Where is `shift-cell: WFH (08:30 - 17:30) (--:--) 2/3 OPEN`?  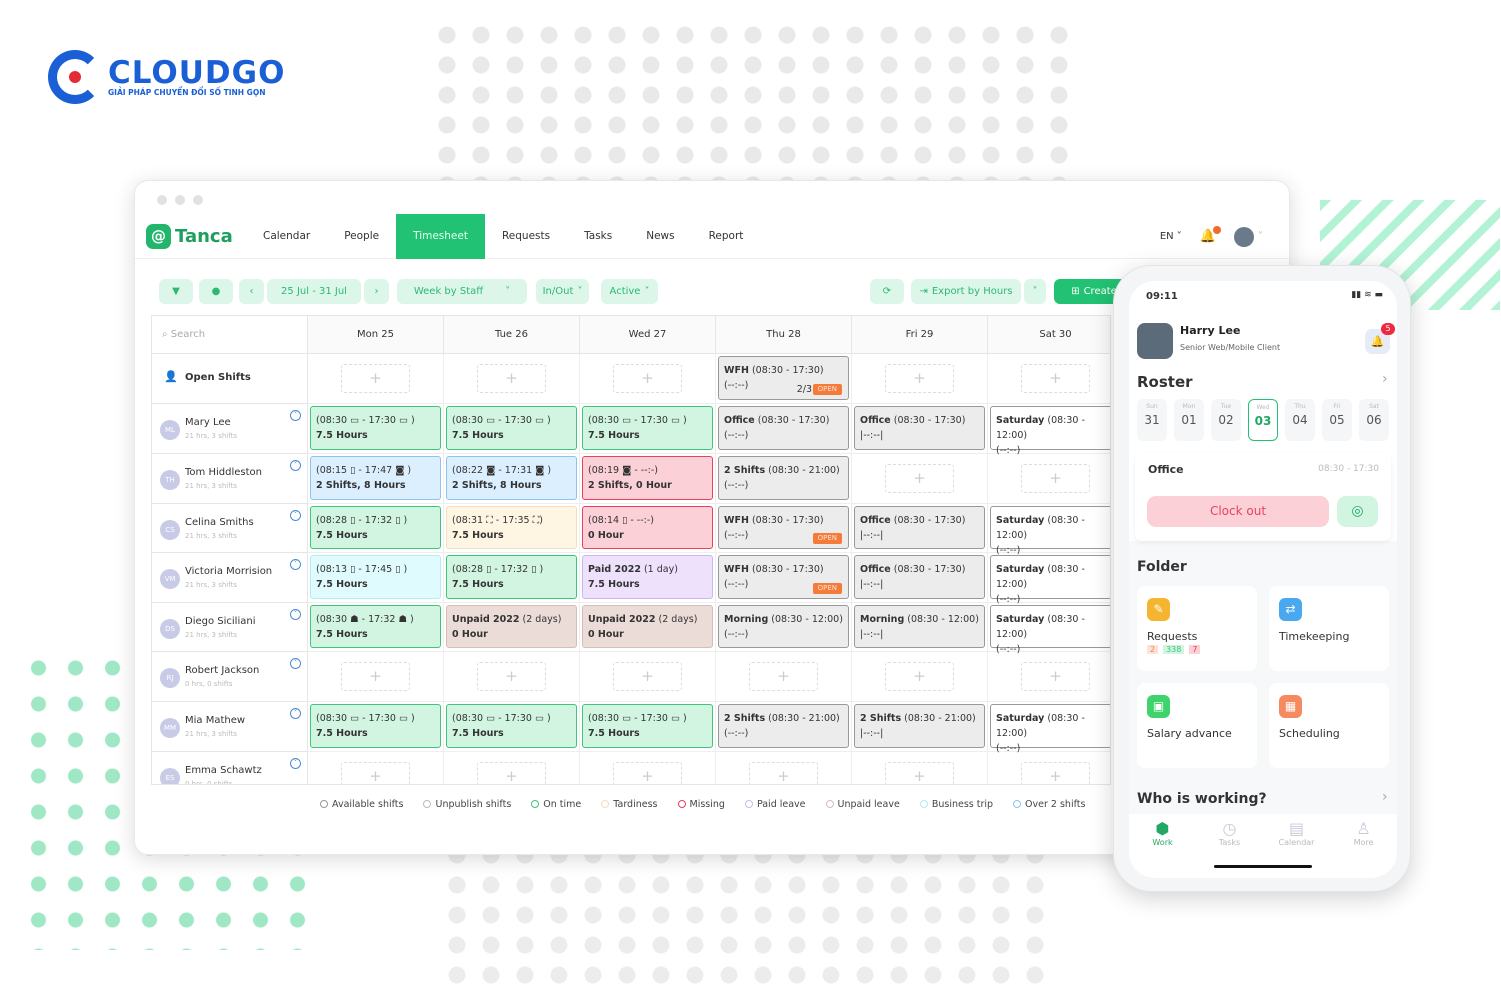 shift-cell: WFH (08:30 - 17:30) (--:--) 2/3 OPEN is located at coordinates (783, 378).